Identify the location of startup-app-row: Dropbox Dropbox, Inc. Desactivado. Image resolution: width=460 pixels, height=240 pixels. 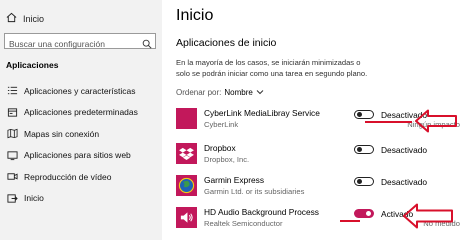
(318, 155).